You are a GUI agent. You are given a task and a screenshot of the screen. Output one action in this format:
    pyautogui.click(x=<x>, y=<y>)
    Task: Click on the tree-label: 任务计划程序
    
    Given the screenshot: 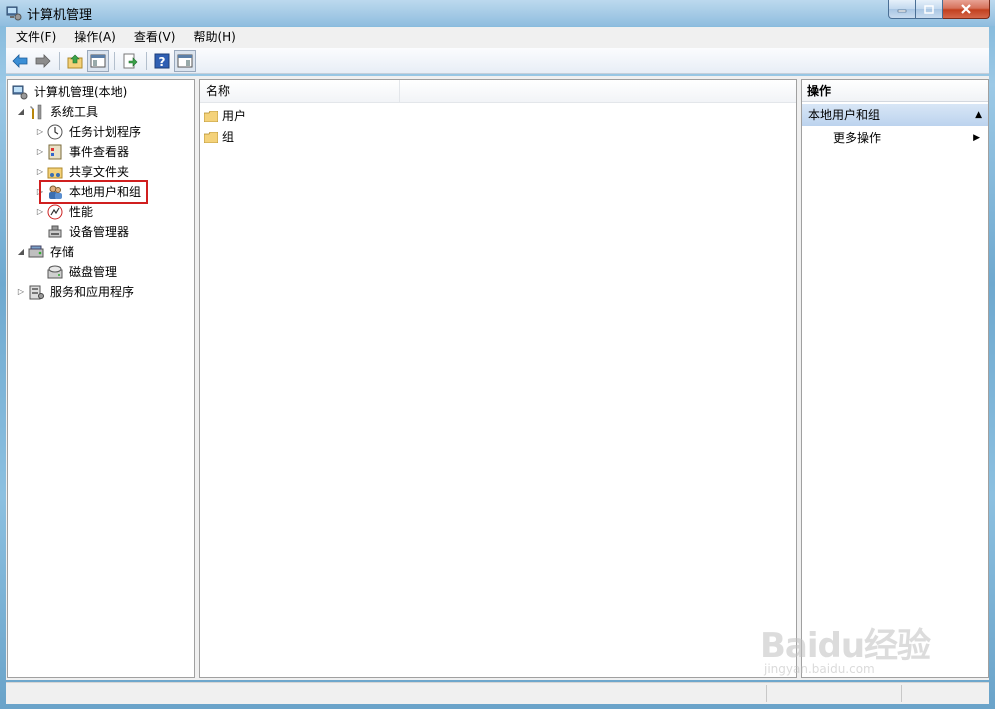 What is the action you would take?
    pyautogui.click(x=105, y=132)
    